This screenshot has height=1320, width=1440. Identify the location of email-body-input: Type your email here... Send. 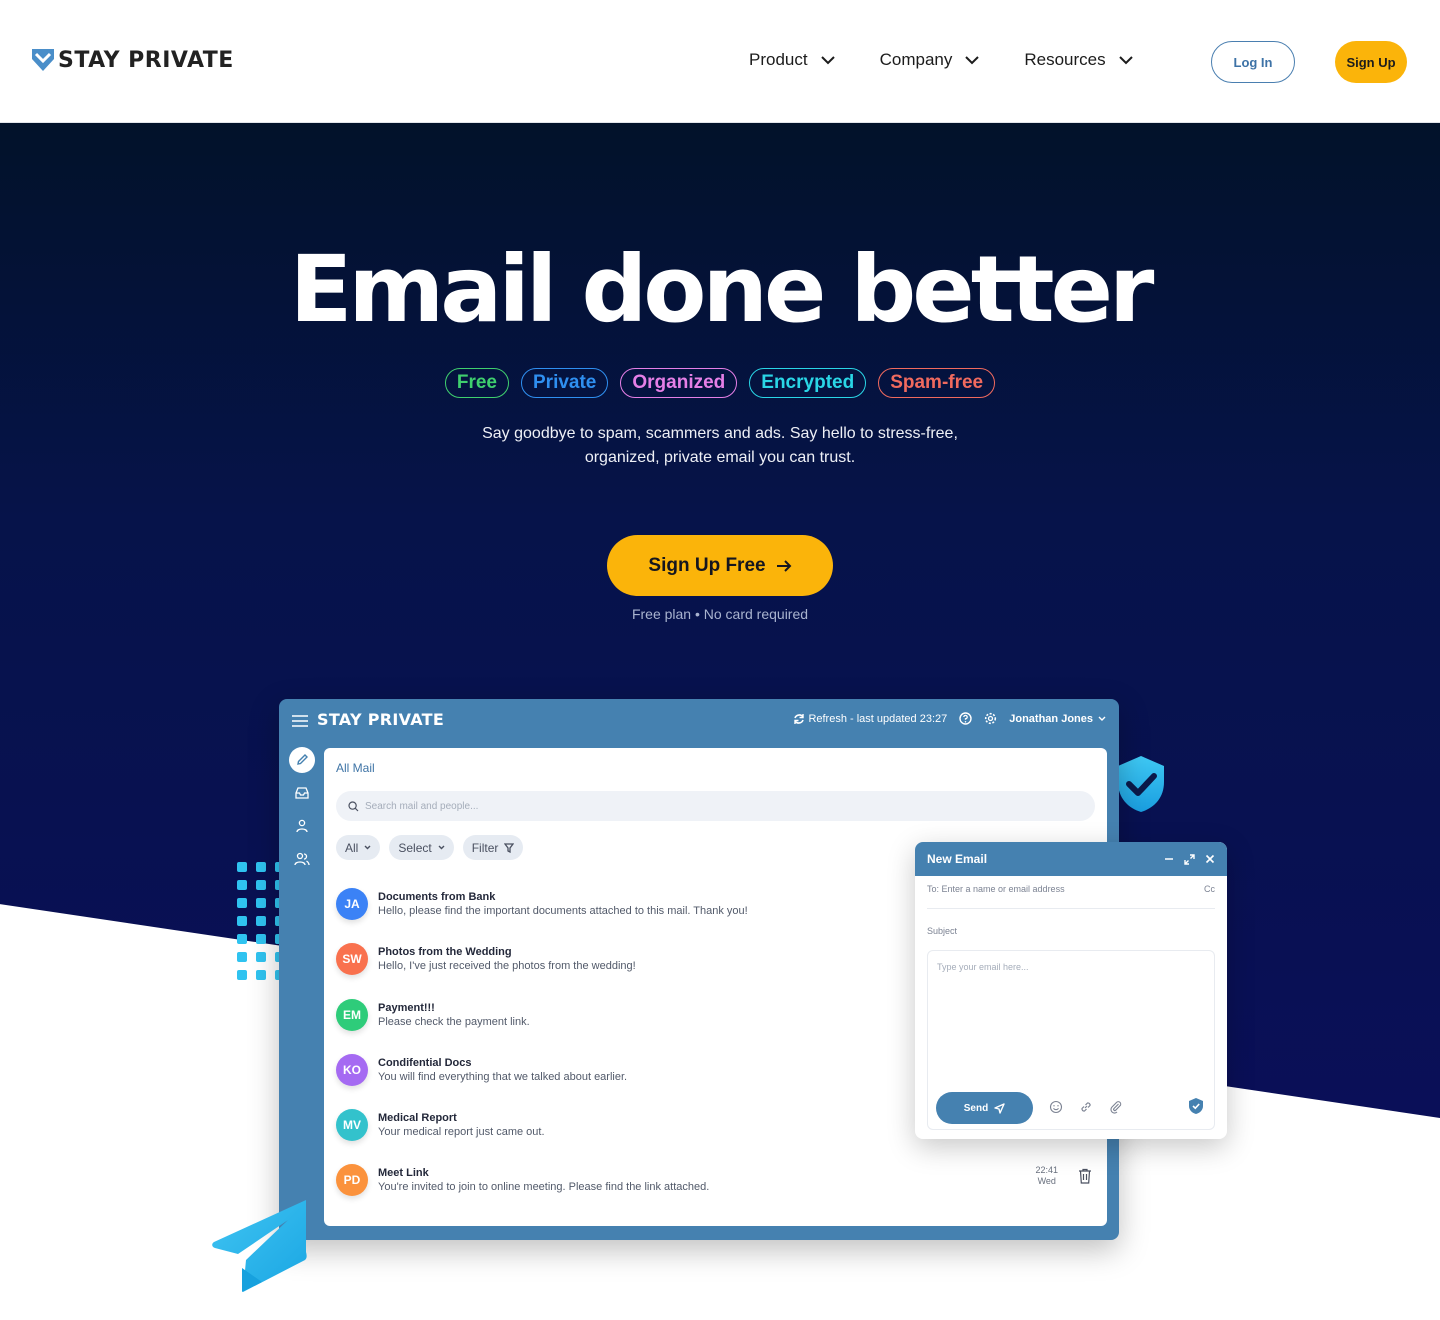
(1071, 1040).